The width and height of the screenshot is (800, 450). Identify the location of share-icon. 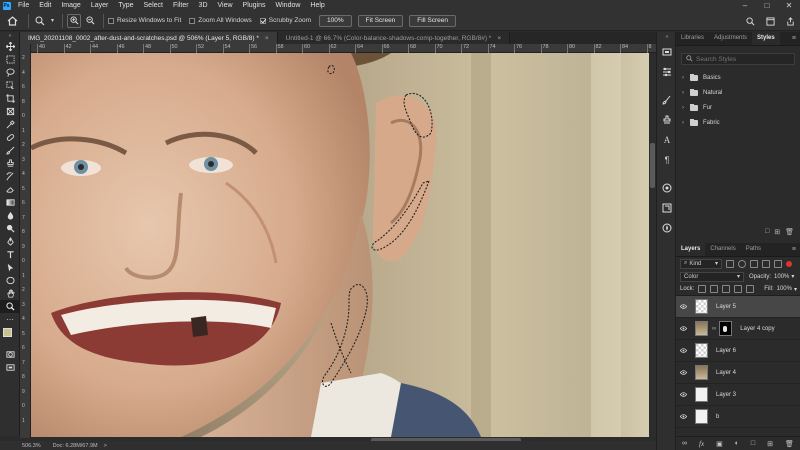
(790, 21).